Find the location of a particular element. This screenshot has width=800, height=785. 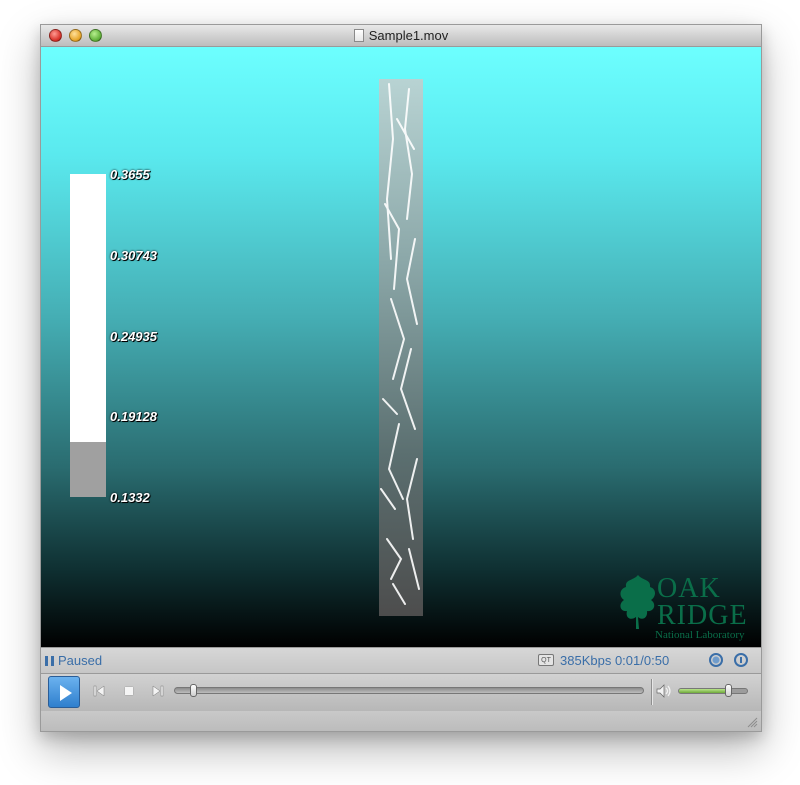

scrubber-handle is located at coordinates (193, 690).